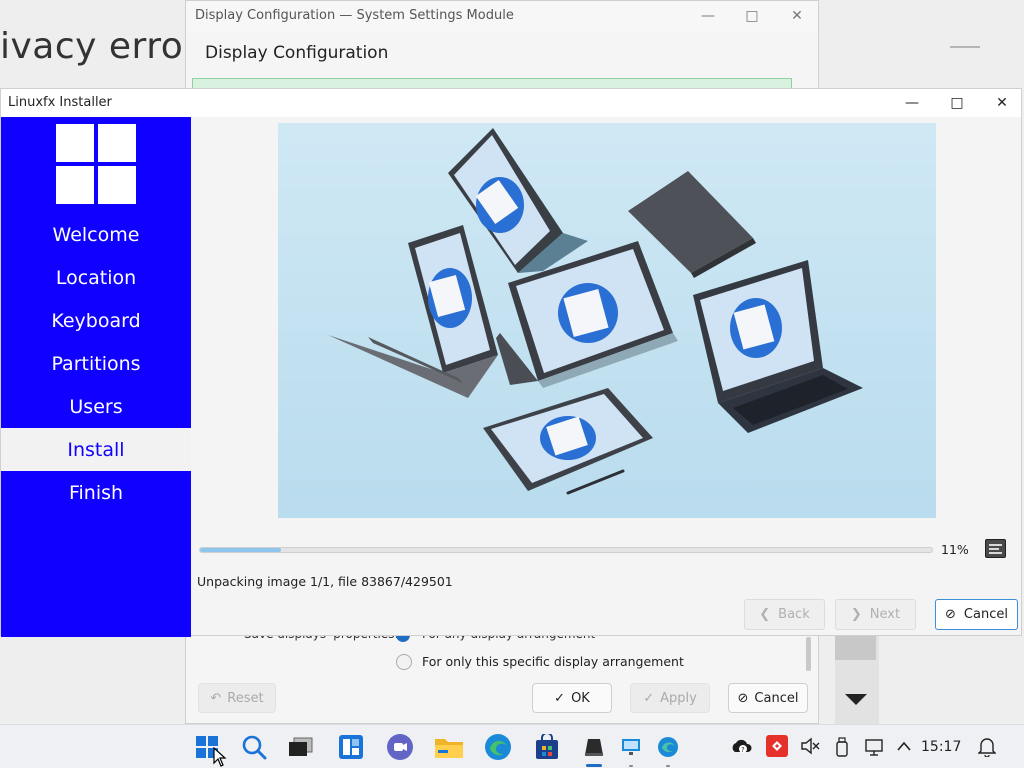 The image size is (1024, 768). What do you see at coordinates (498, 747) in the screenshot?
I see `edge-icon` at bounding box center [498, 747].